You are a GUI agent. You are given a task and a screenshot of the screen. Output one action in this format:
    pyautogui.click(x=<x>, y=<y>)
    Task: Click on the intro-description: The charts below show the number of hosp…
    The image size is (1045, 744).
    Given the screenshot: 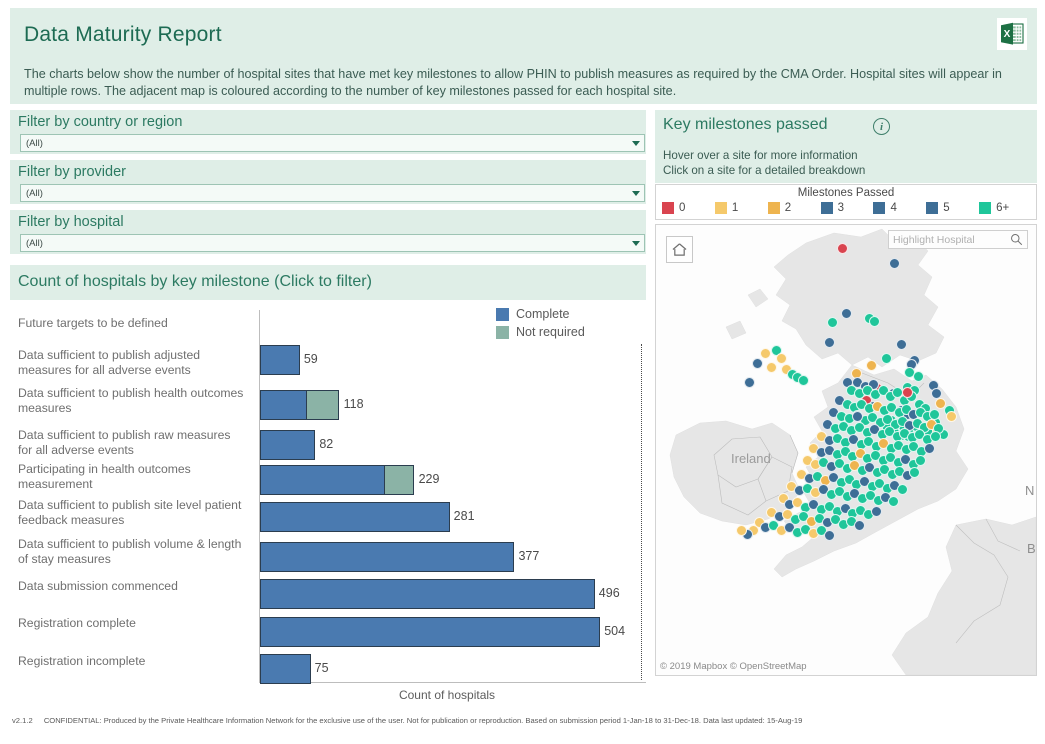 What is the action you would take?
    pyautogui.click(x=513, y=82)
    